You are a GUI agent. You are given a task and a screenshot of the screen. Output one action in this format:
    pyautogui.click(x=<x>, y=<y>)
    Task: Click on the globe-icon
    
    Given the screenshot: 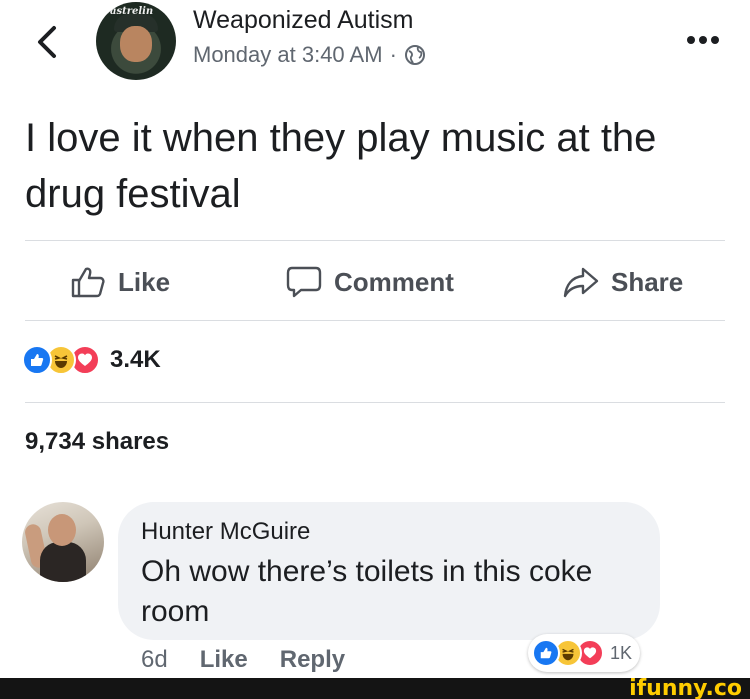 What is the action you would take?
    pyautogui.click(x=414, y=55)
    